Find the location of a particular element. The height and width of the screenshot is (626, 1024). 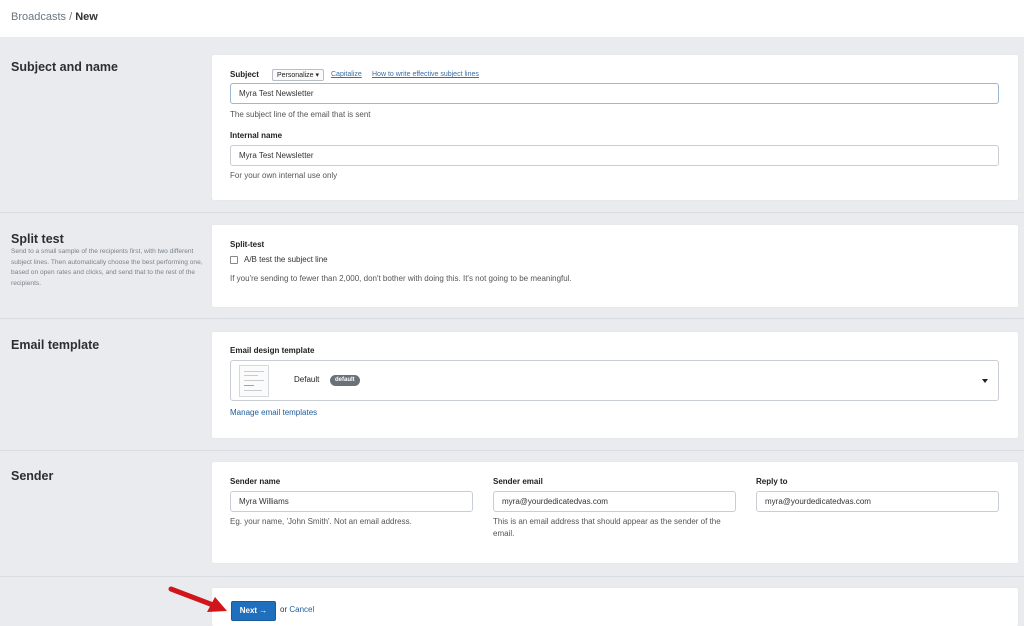

personalize-dropdown: Personalize ▾ is located at coordinates (298, 75).